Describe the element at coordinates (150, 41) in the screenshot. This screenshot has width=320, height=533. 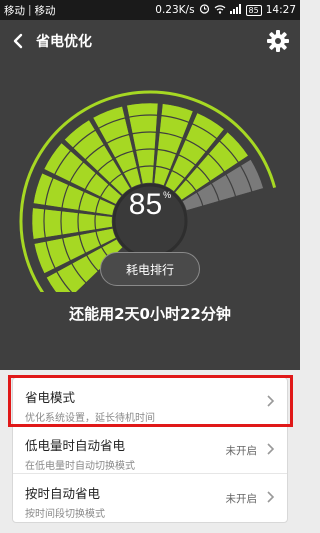
I see `title-bar: 省电优化` at that location.